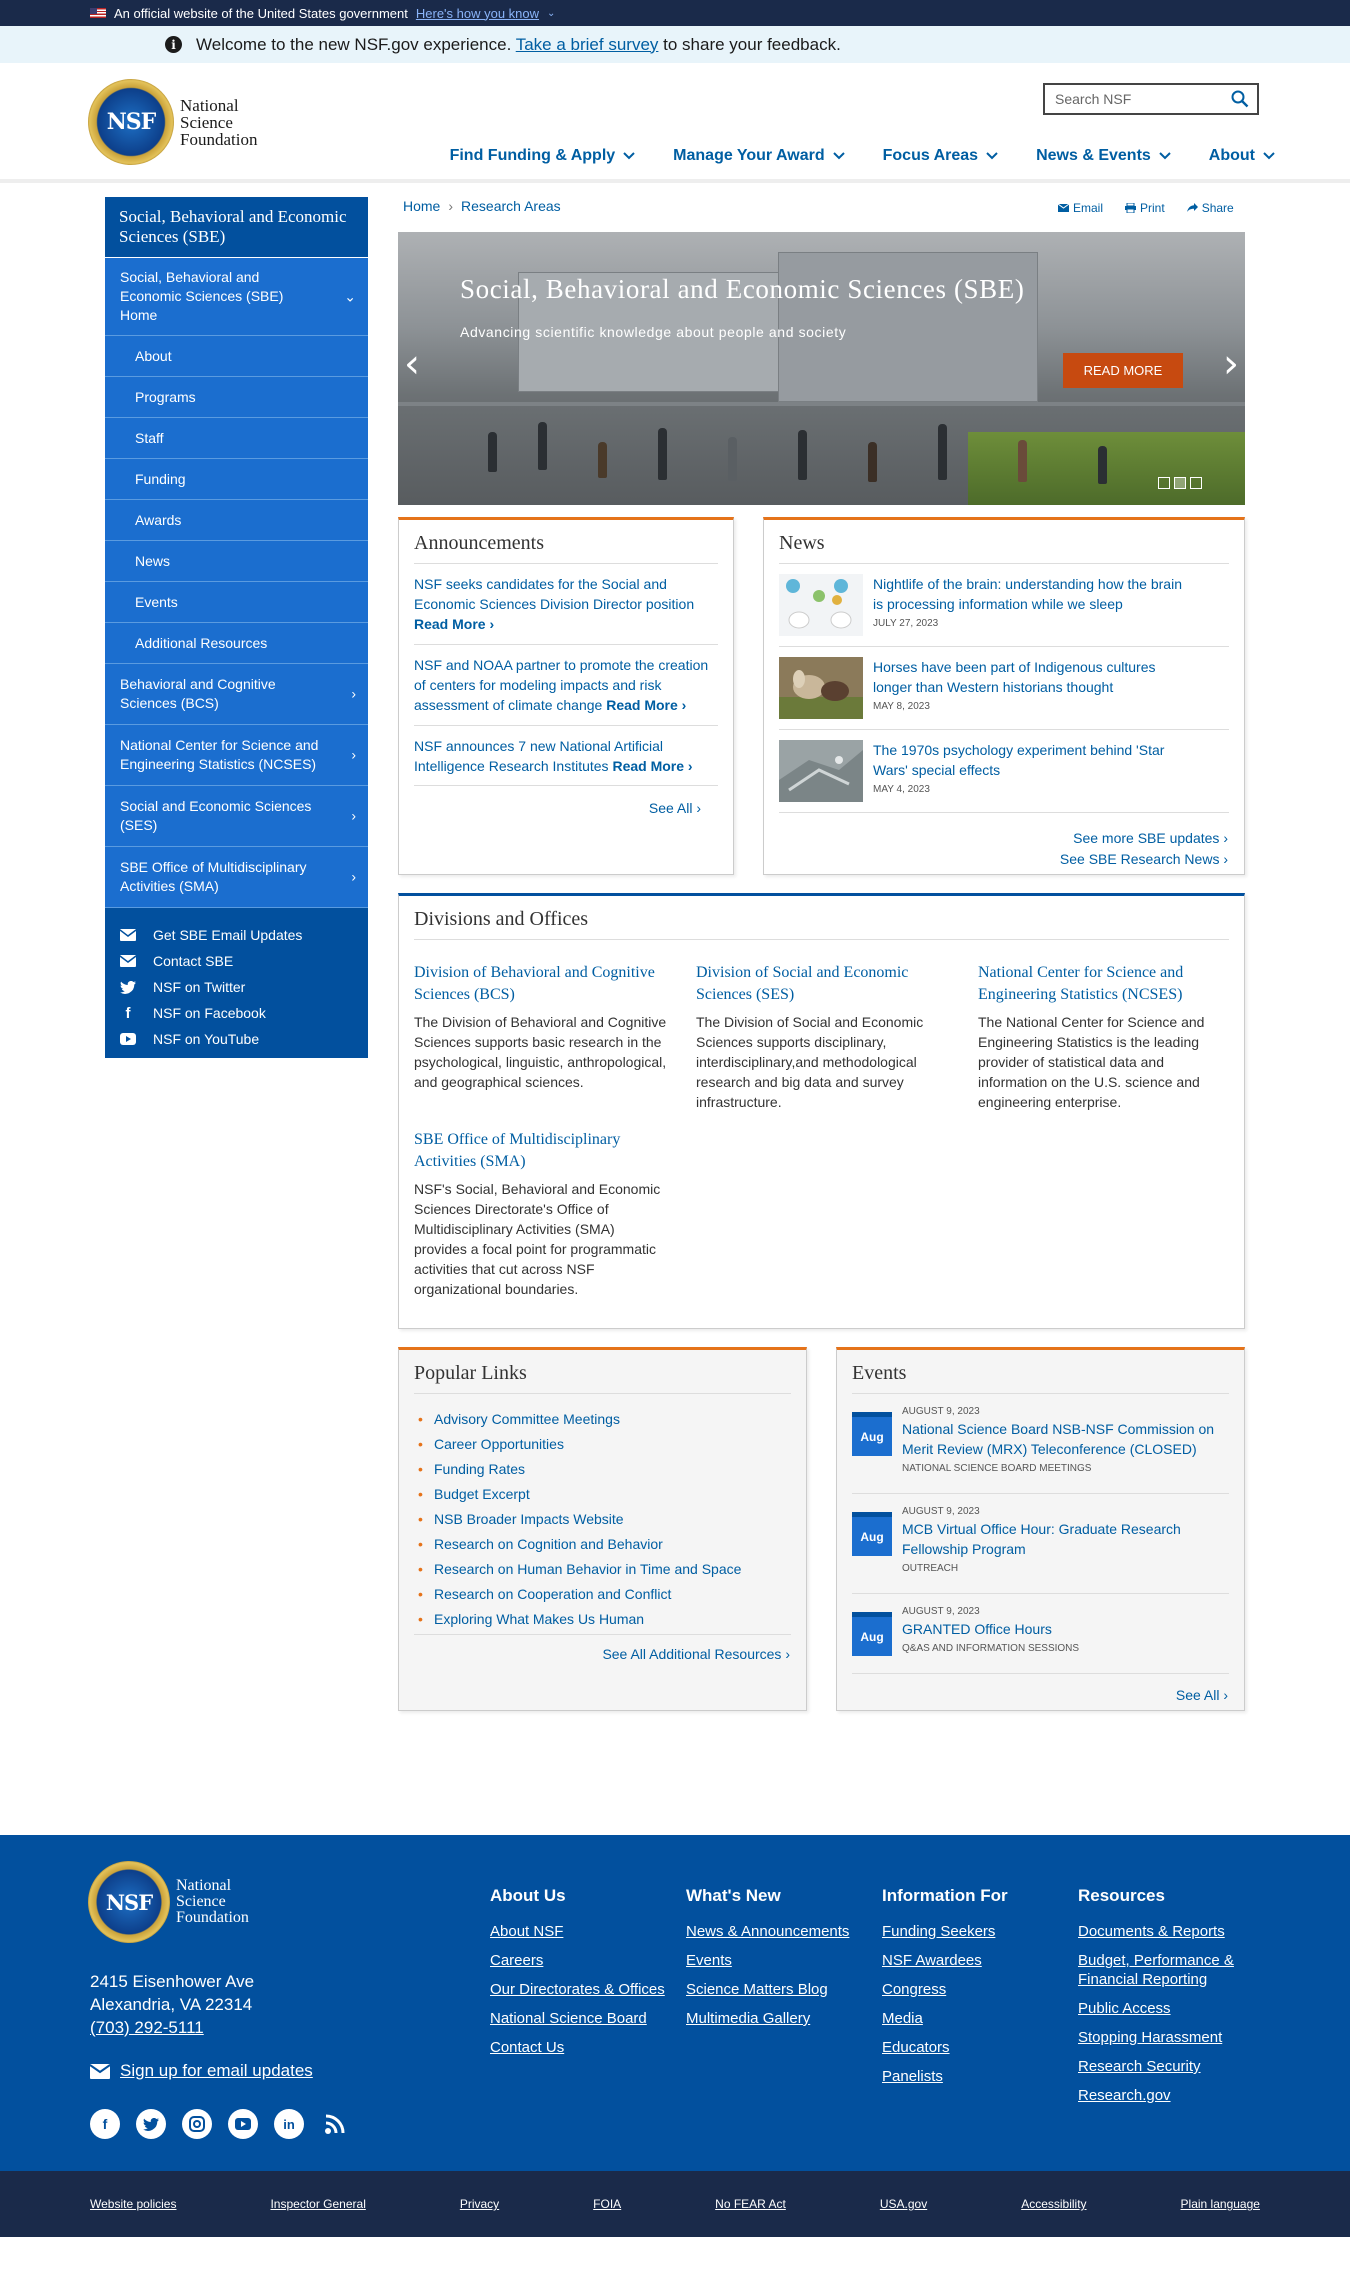 The height and width of the screenshot is (2296, 1350). I want to click on print-button: Print, so click(1145, 208).